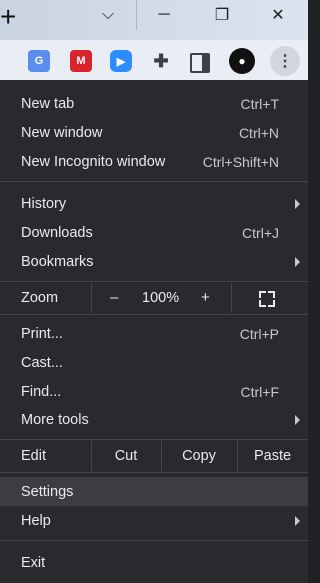 Image resolution: width=320 pixels, height=583 pixels. Describe the element at coordinates (114, 297) in the screenshot. I see `zoom-out-button: –` at that location.